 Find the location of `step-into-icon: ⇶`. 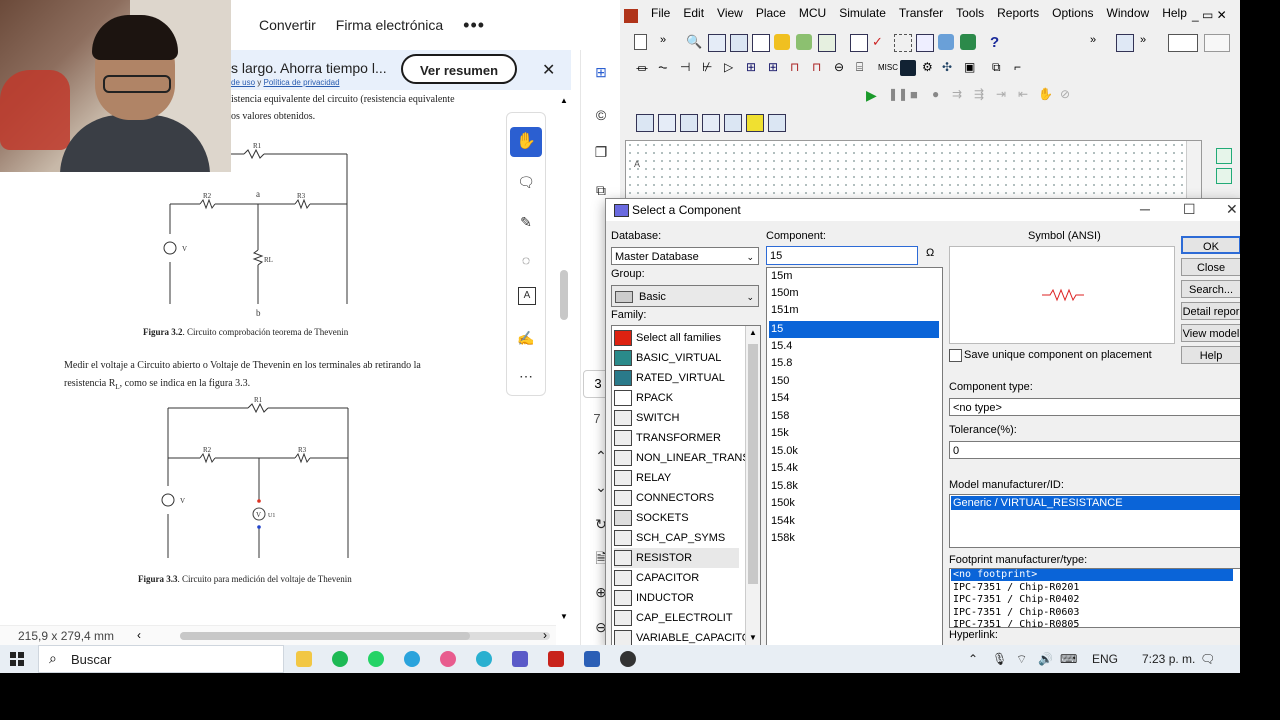

step-into-icon: ⇶ is located at coordinates (982, 95).